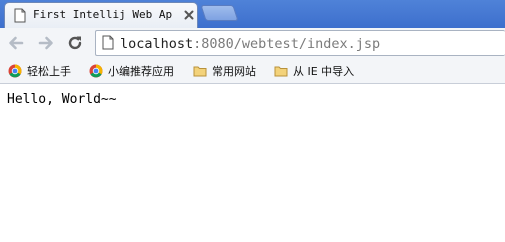 The image size is (505, 242). What do you see at coordinates (252, 14) in the screenshot?
I see `tab-strip: First Intellij Web Appl` at bounding box center [252, 14].